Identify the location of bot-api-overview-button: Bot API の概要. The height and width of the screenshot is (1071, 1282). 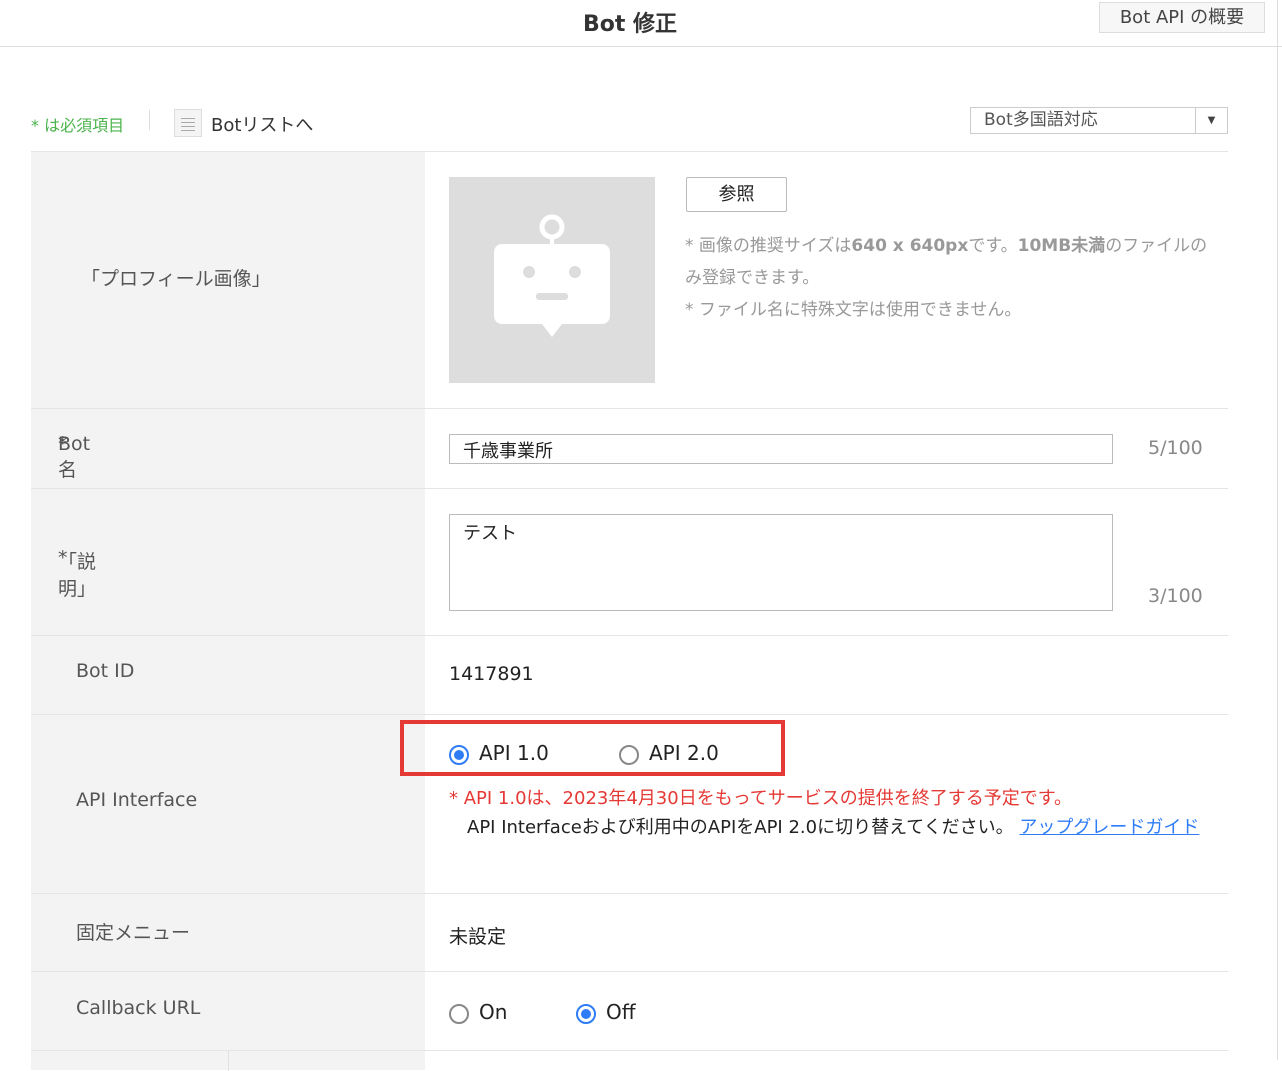
(1182, 17).